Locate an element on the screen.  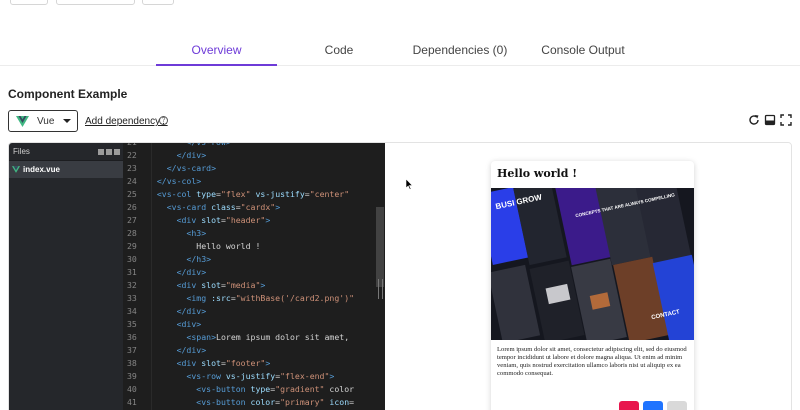
line-code: <img :src="withBase('/card2.png')" is located at coordinates (270, 298).